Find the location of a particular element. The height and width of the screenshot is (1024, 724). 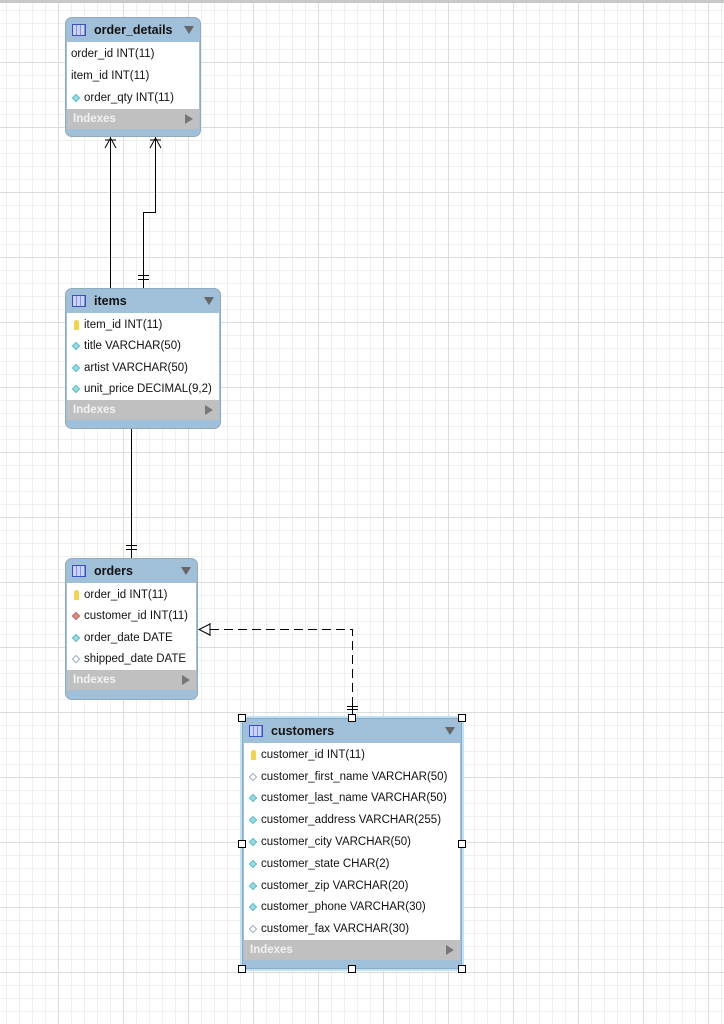

table-header: orders is located at coordinates (131, 571).